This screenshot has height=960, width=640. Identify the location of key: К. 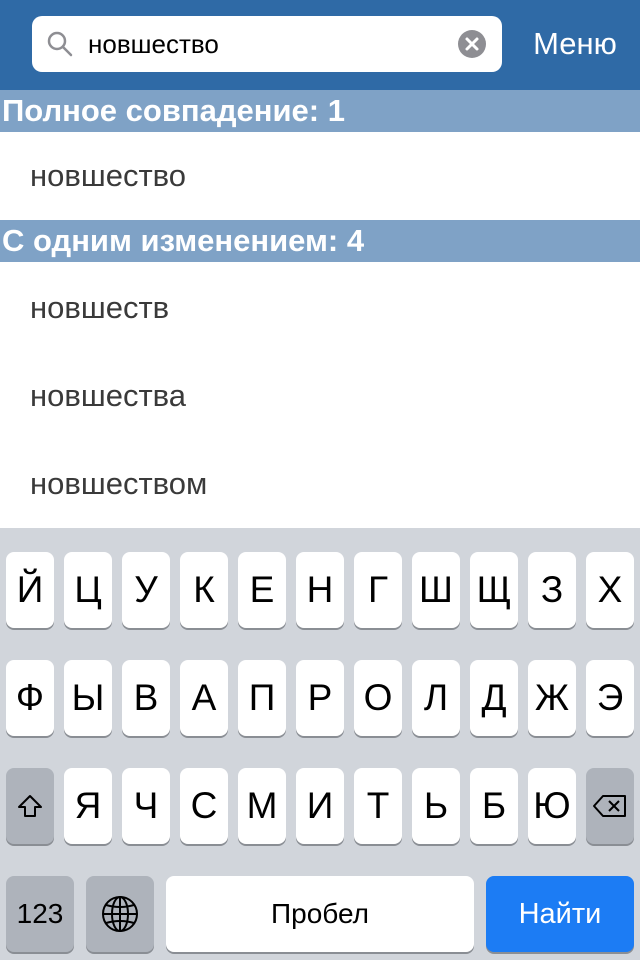
(204, 590).